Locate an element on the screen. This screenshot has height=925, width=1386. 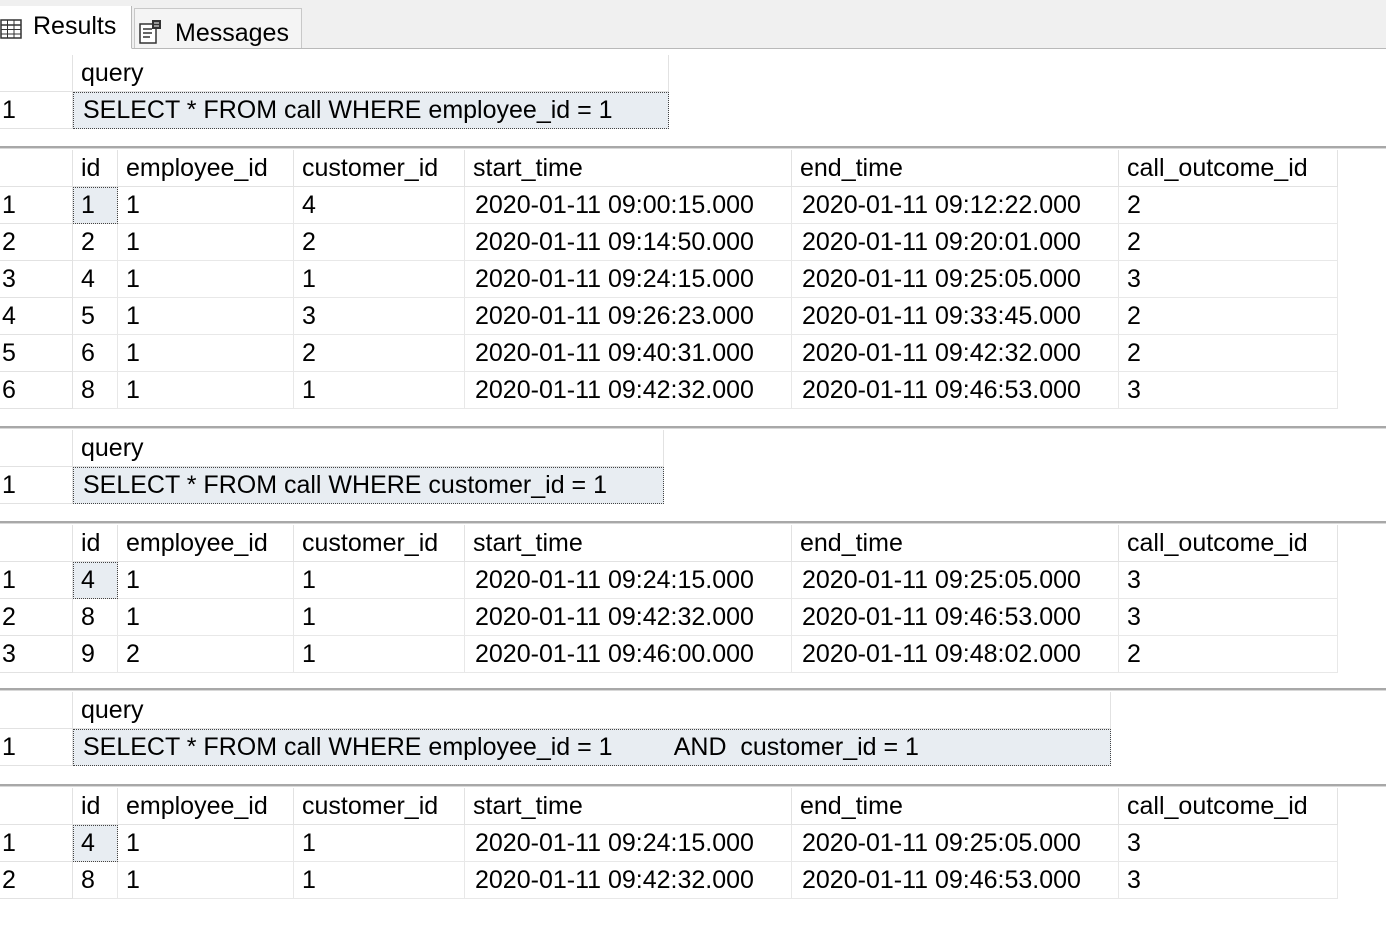
tab-results: Results is located at coordinates (66, 27).